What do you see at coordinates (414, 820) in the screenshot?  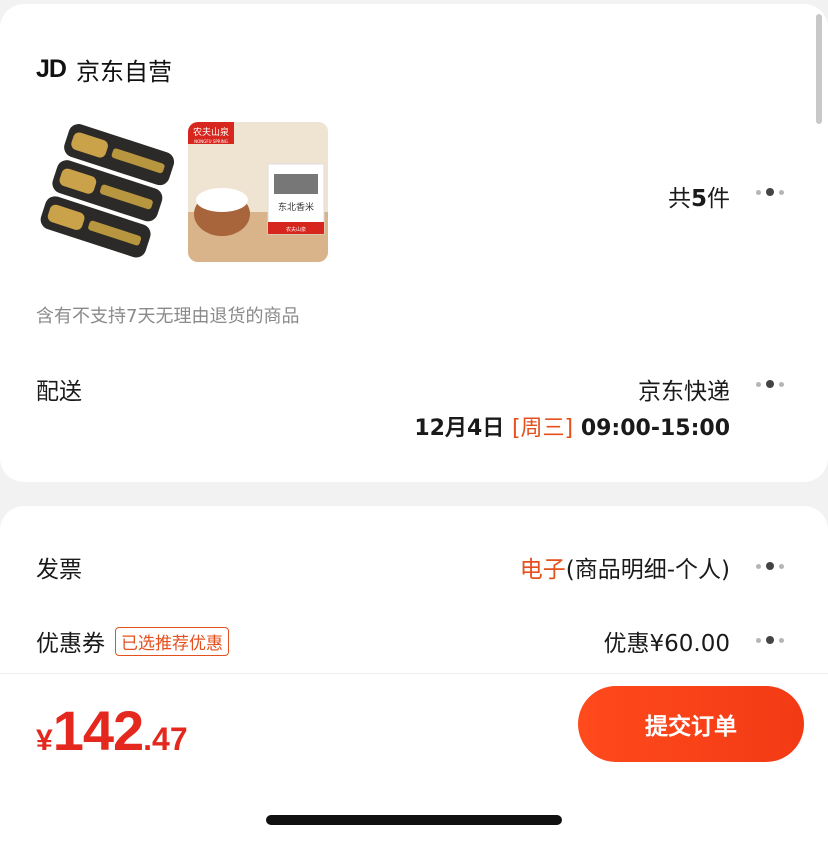 I see `home-indicator` at bounding box center [414, 820].